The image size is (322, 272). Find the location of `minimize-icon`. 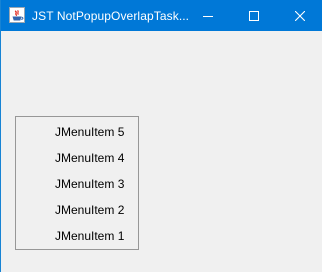

minimize-icon is located at coordinates (208, 16).